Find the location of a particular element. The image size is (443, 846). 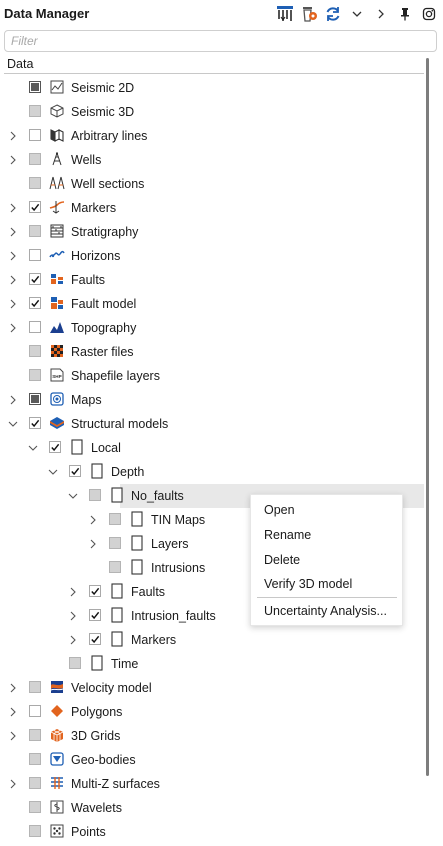

filter-field is located at coordinates (220, 41).